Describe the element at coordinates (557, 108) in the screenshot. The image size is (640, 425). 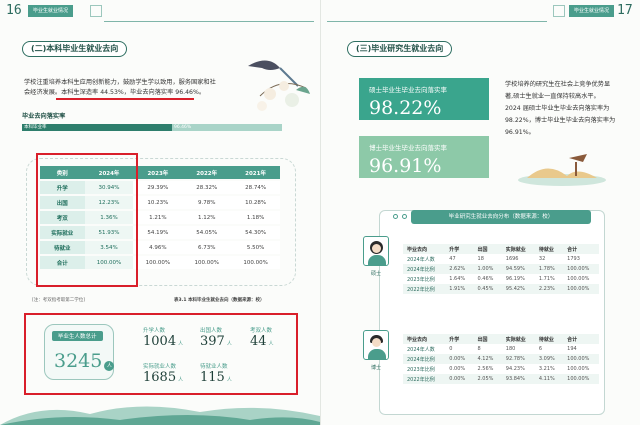
I see `intro-line: 2024 届硕士毕业生毕业去向落实率为` at that location.